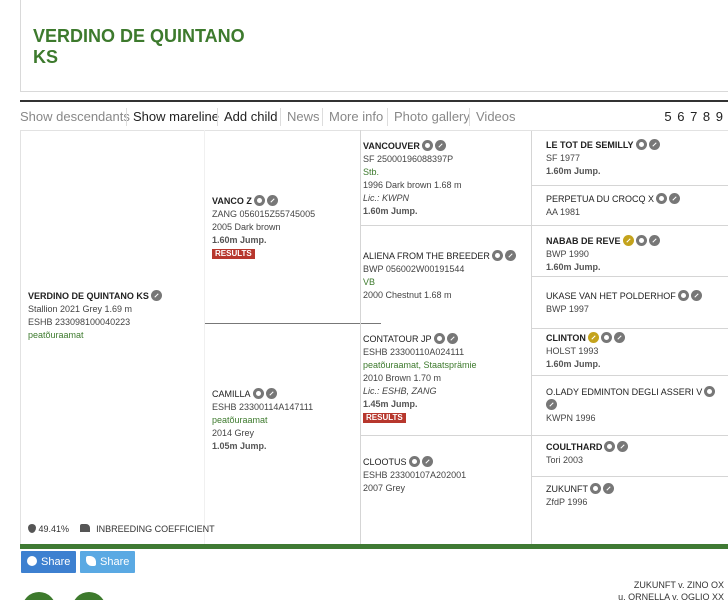  Describe the element at coordinates (583, 241) in the screenshot. I see `horse-name: NABAB DE REVE` at that location.